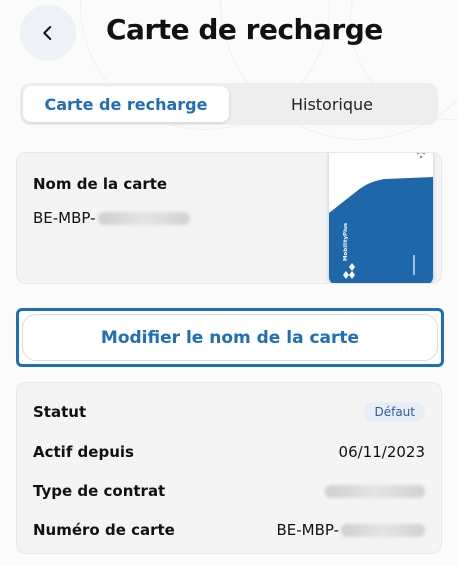 The height and width of the screenshot is (566, 458). I want to click on detail-row-actif-depuis: Actif depuis 06/11/2023, so click(229, 452).